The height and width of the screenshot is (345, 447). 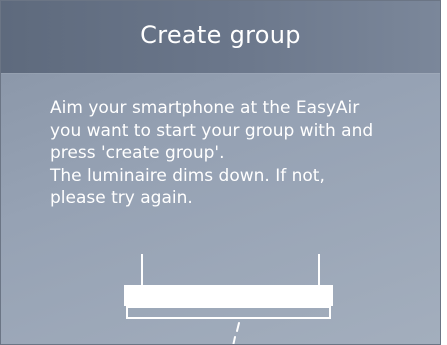 I want to click on luminaire-icon, so click(x=228, y=286).